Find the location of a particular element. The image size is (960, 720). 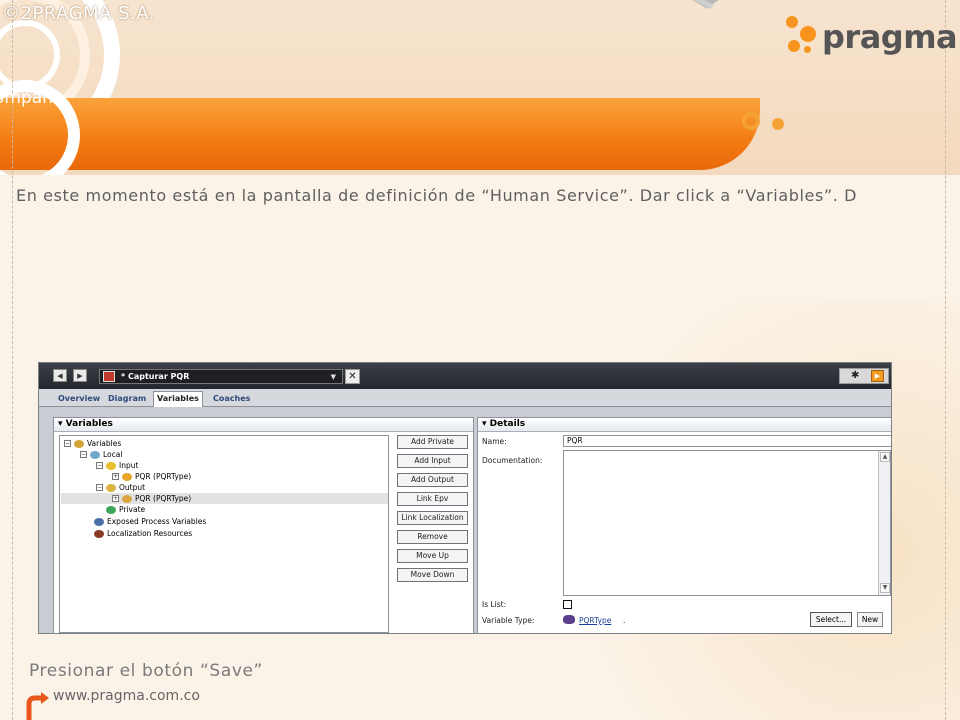

variables-panel-title: Variables is located at coordinates (89, 424).